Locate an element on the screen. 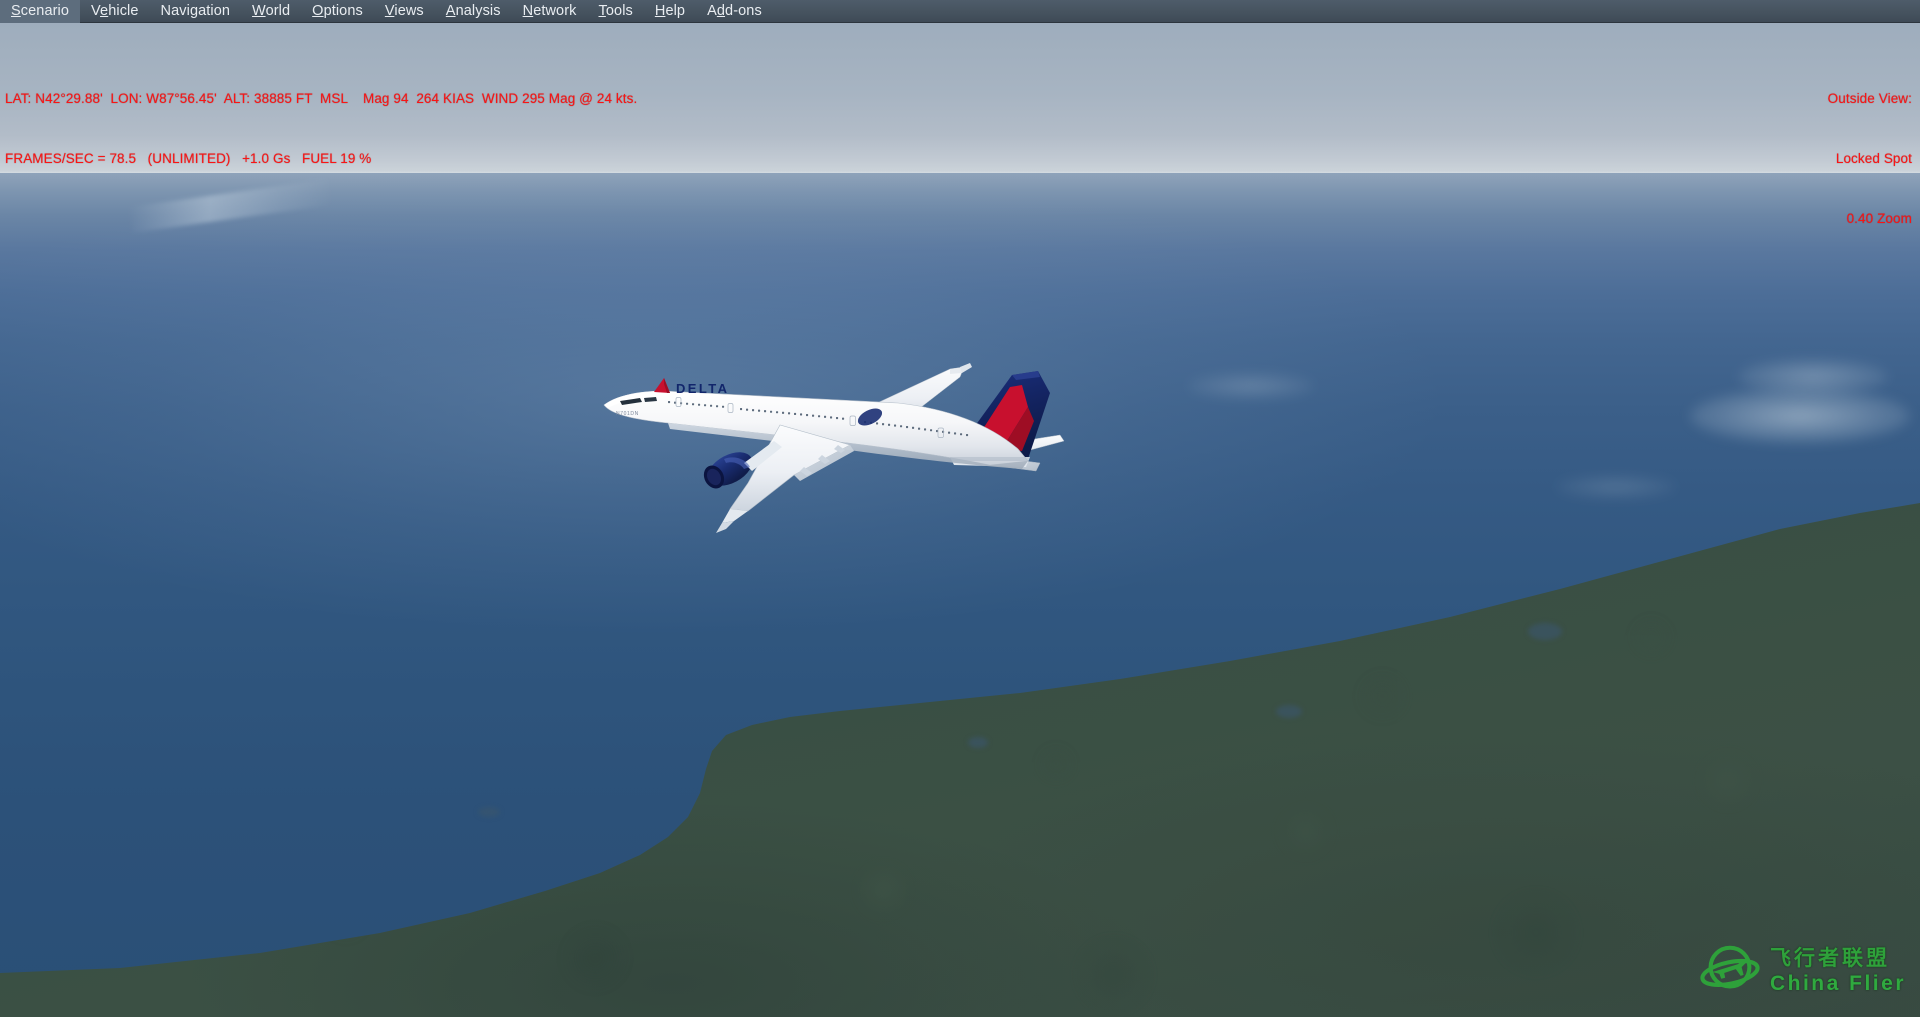 This screenshot has width=1920, height=1017. menu-addons: Add-ons is located at coordinates (734, 11).